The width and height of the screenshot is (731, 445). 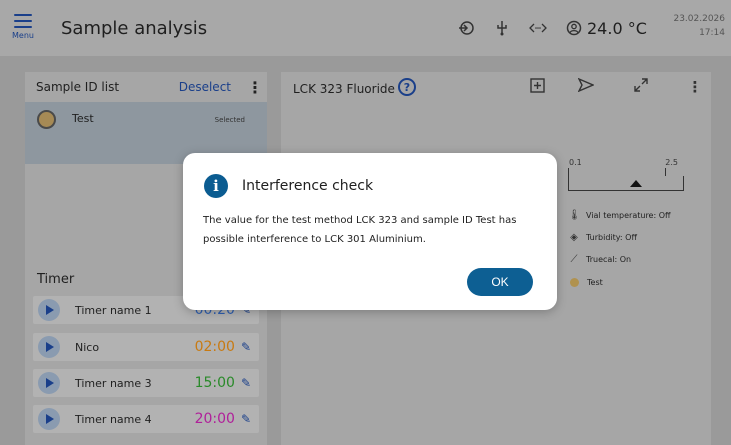 I want to click on sample-list-title: Sample ID list, so click(x=78, y=87).